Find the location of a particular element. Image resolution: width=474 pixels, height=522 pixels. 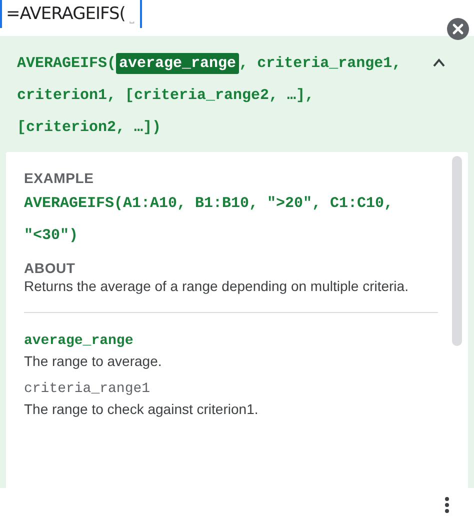

close-icon is located at coordinates (458, 29).